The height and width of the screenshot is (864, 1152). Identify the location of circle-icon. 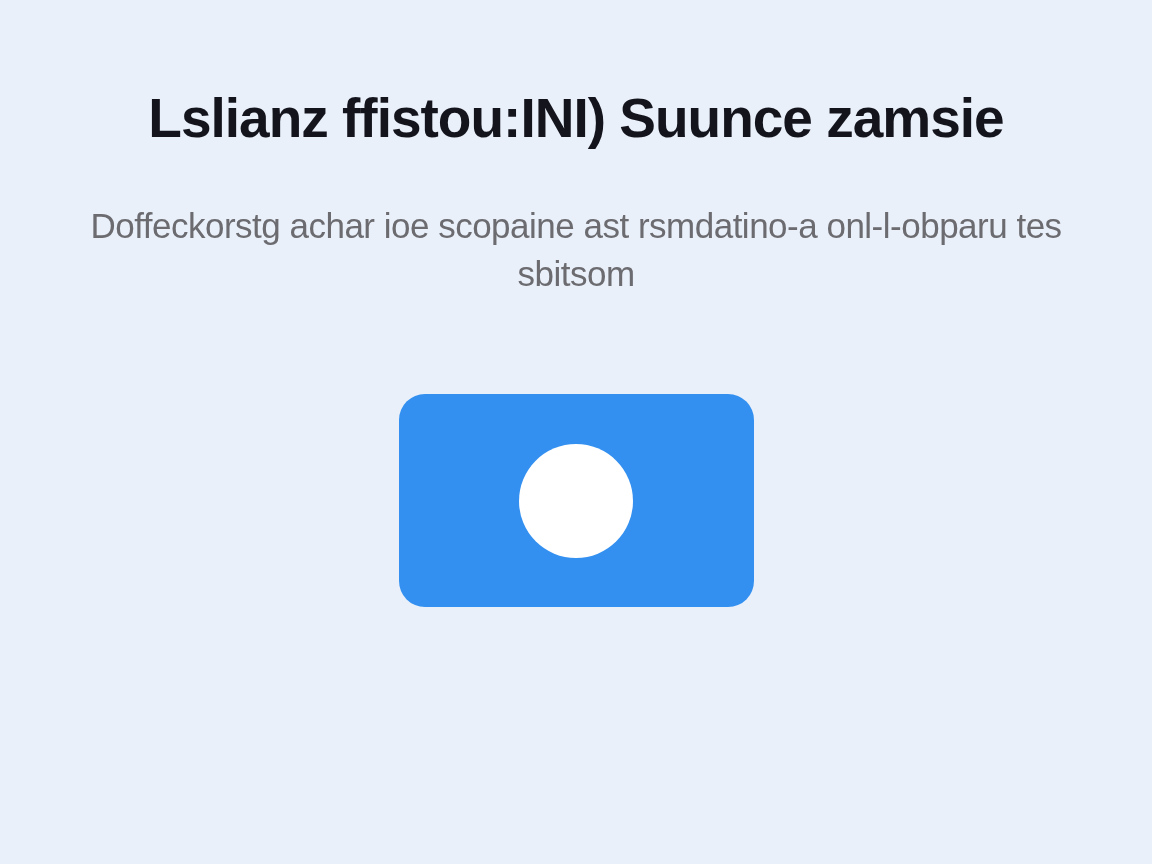
(576, 500).